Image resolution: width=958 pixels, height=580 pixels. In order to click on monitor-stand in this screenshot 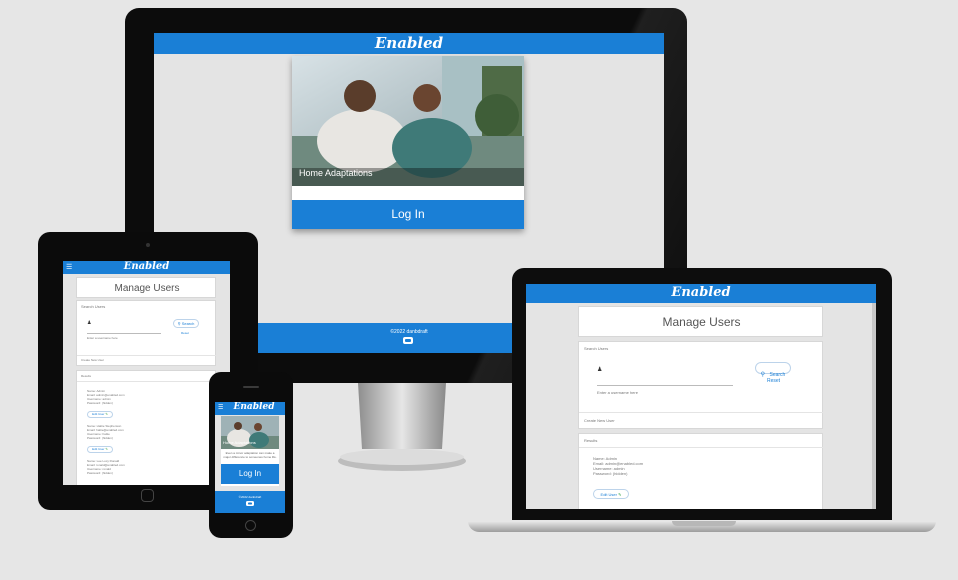, I will do `click(402, 427)`.